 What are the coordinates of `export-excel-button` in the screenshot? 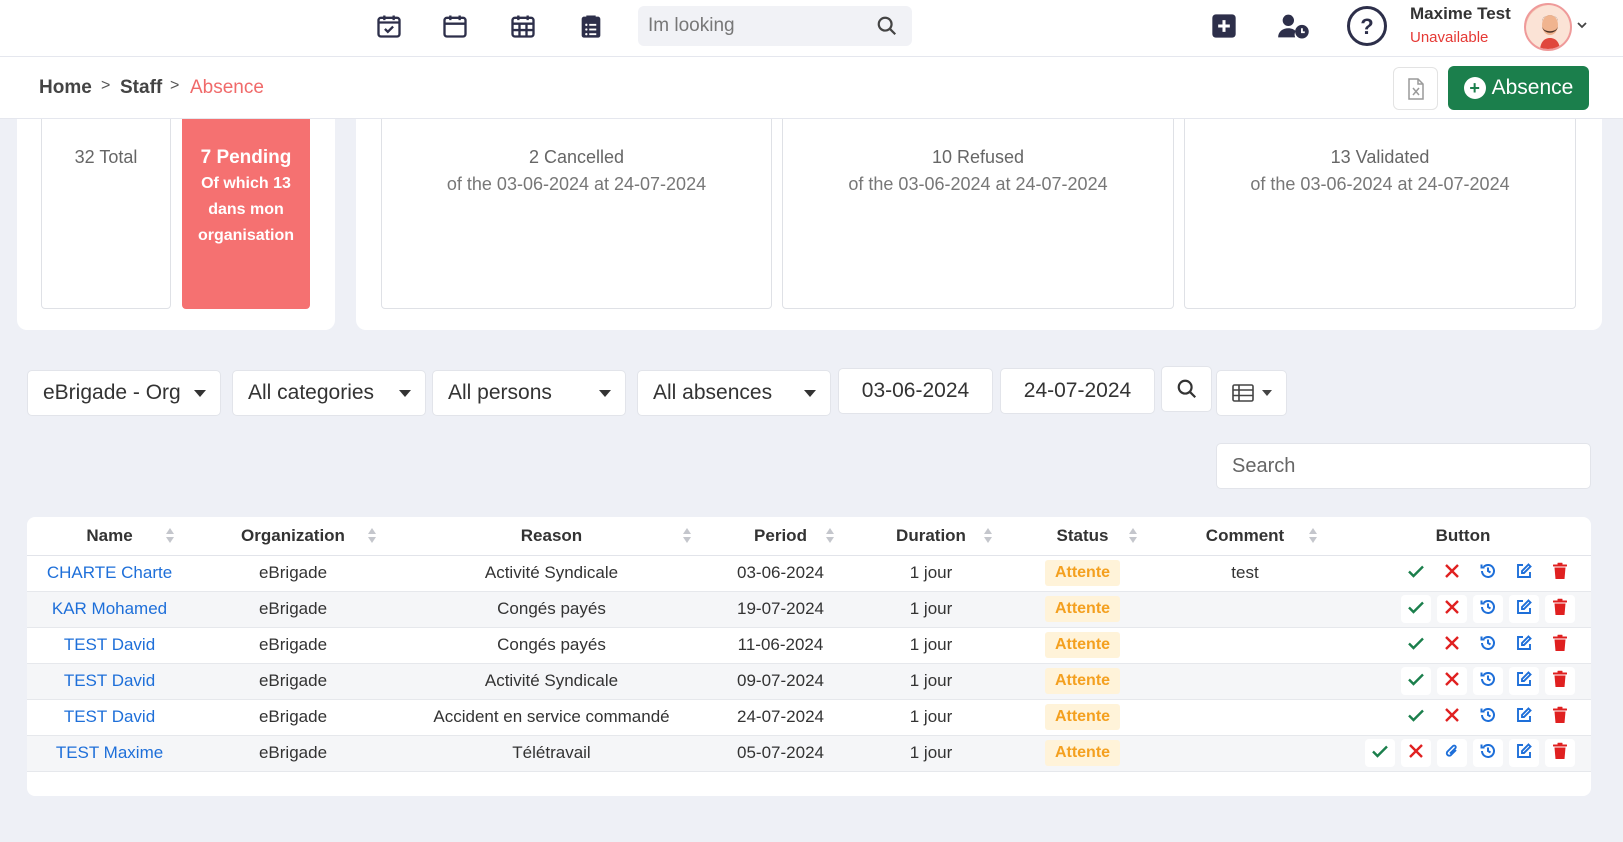 It's located at (1415, 88).